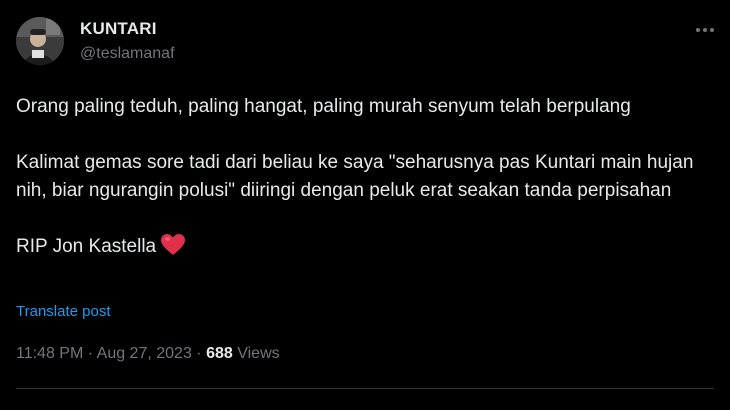 This screenshot has height=410, width=730. I want to click on post-date: Aug 27, 2023, so click(144, 353).